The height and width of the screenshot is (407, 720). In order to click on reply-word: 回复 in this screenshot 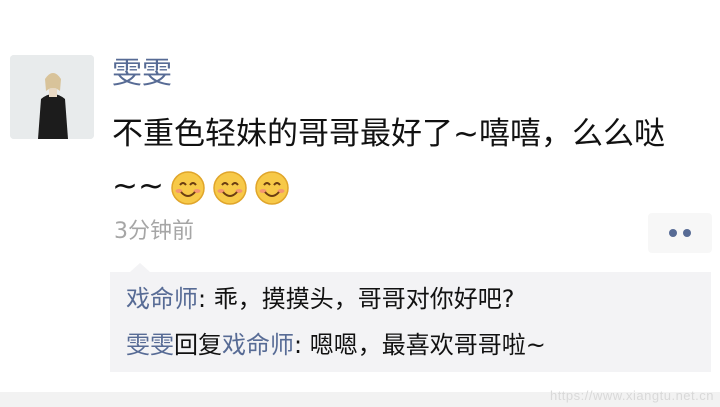, I will do `click(198, 345)`.